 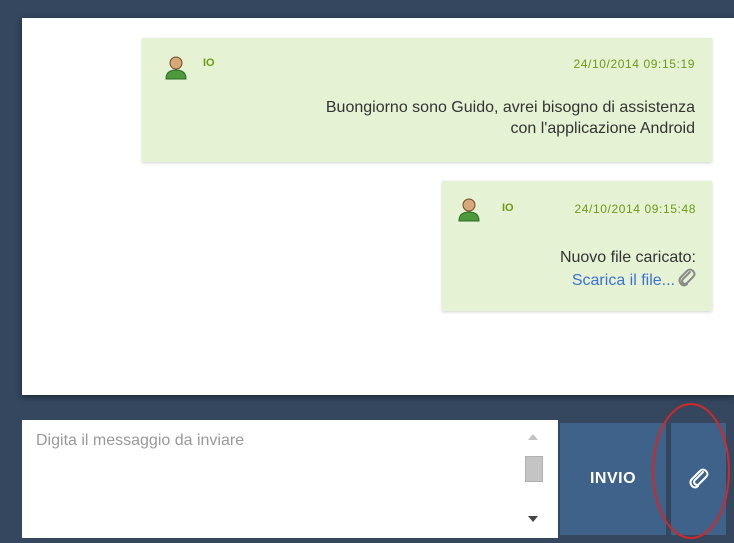 I want to click on scroll-down-arrow-icon, so click(x=533, y=519).